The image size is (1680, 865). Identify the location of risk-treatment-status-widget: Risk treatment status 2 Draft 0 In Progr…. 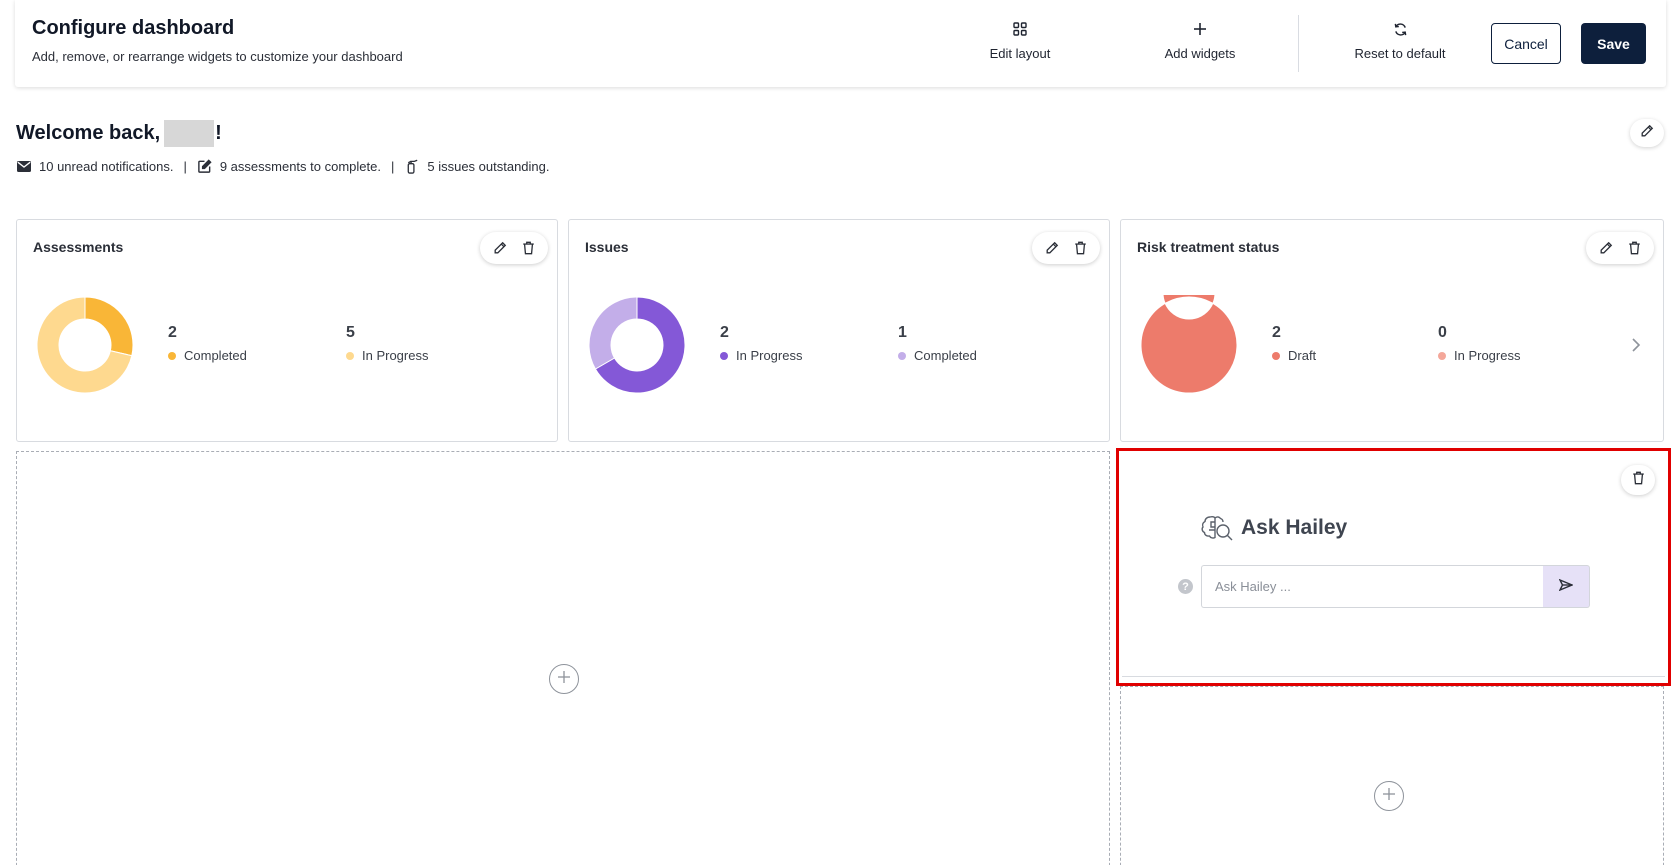
(1392, 330).